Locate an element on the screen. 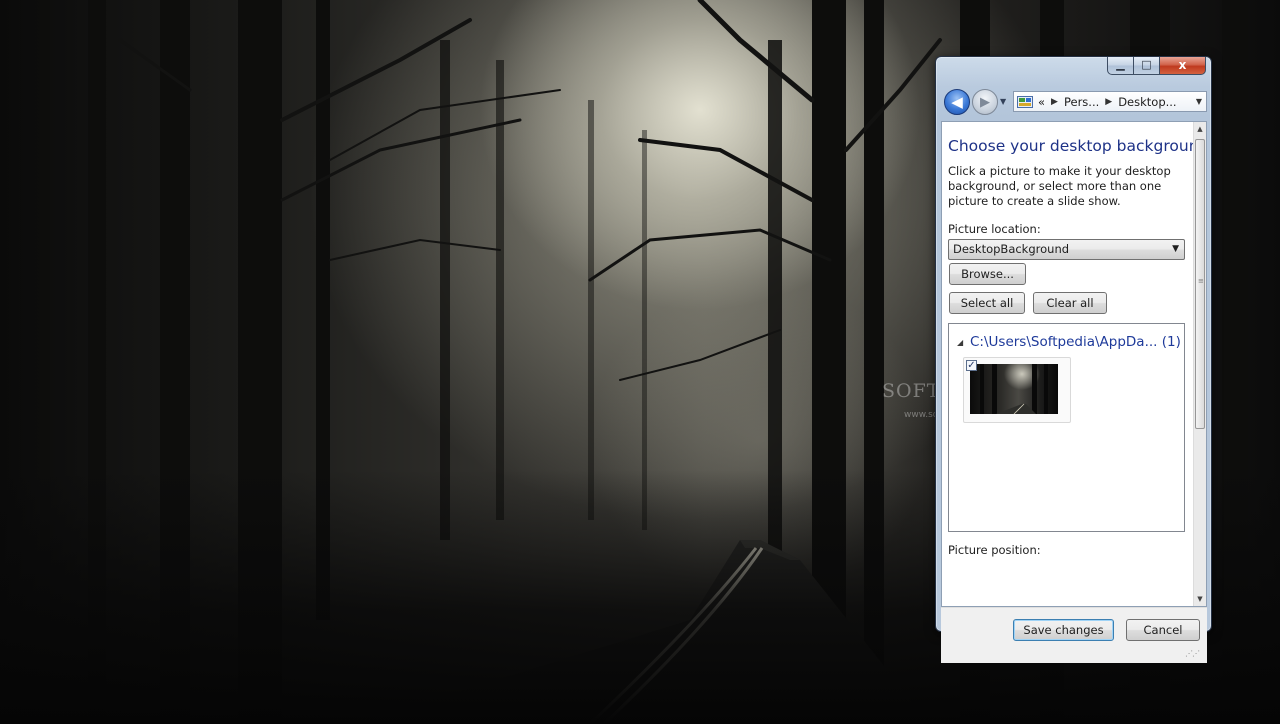 This screenshot has height=724, width=1280. maximize-button: □ is located at coordinates (1147, 66).